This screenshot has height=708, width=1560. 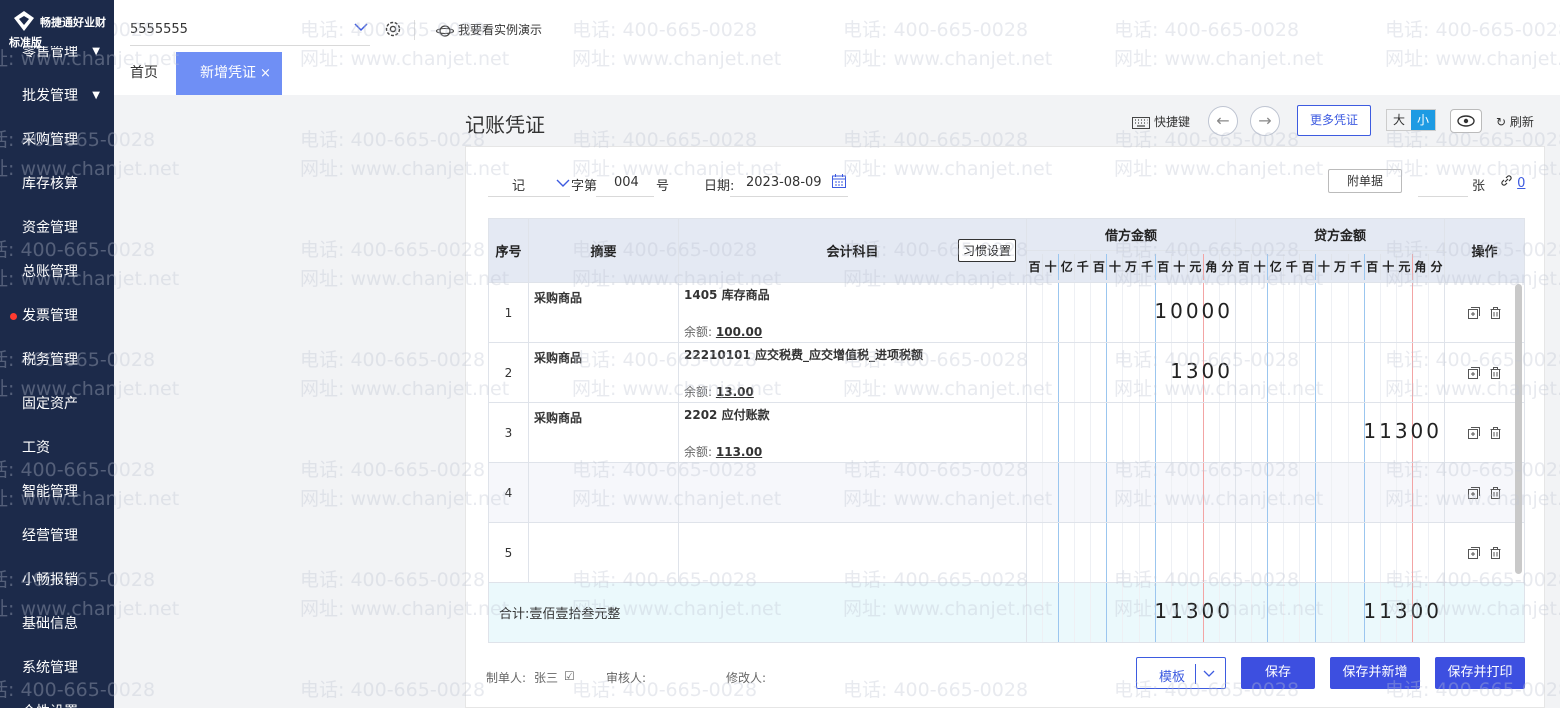 What do you see at coordinates (569, 676) in the screenshot?
I see `edit-icon: ☑` at bounding box center [569, 676].